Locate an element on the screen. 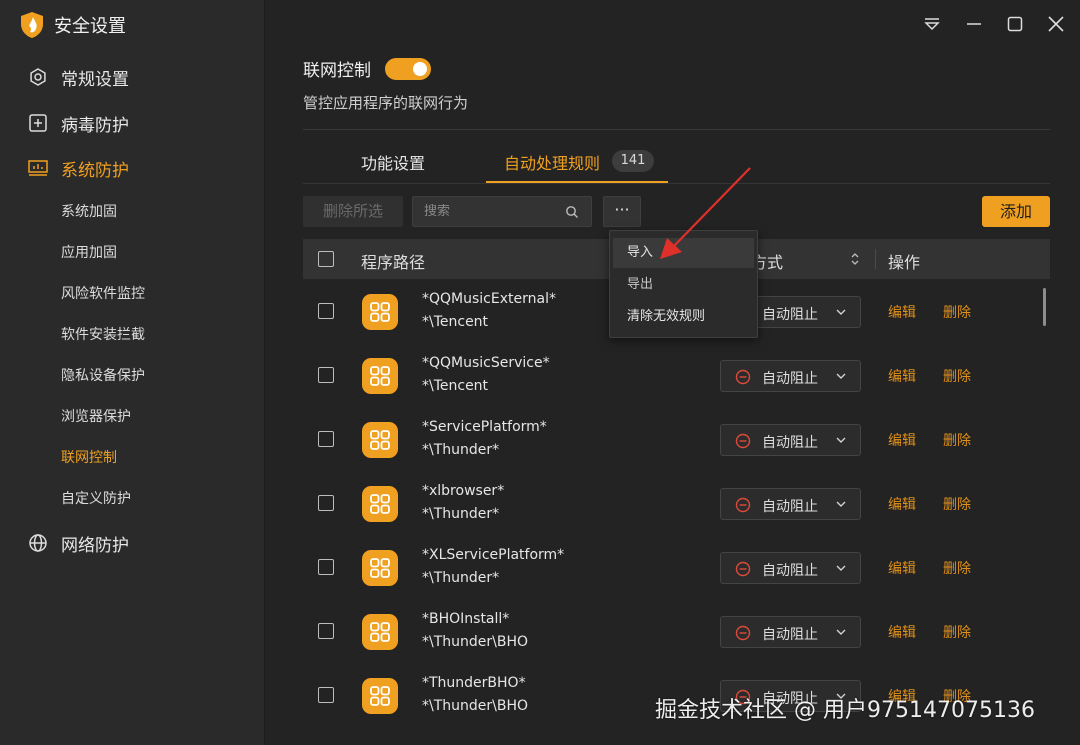 This screenshot has height=745, width=1080. menu-item-import: 导入 is located at coordinates (683, 253).